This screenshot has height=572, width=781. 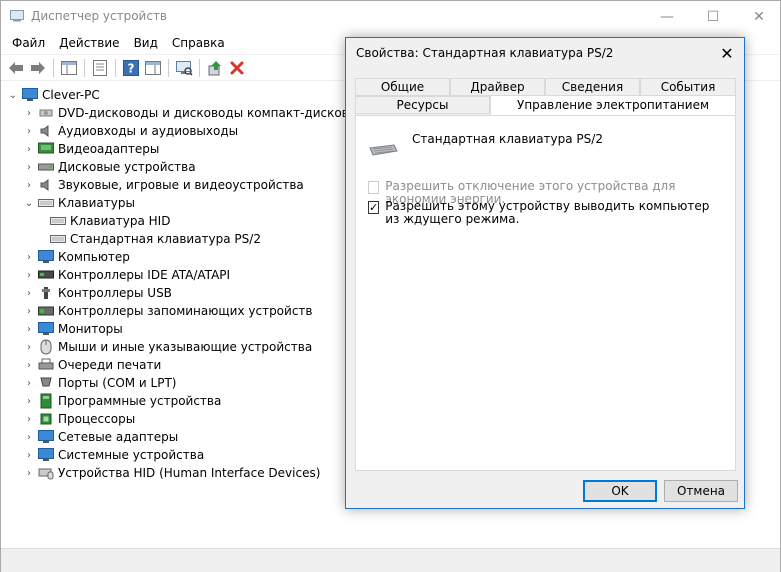 What do you see at coordinates (73, 329) in the screenshot?
I see `tree-category: › Мониторы` at bounding box center [73, 329].